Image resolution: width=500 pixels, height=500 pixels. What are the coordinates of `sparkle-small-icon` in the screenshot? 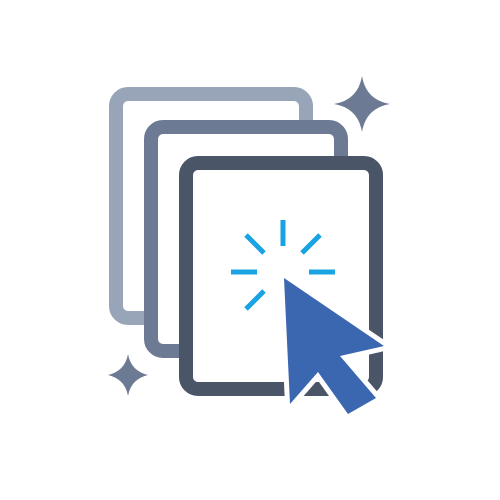 It's located at (128, 375).